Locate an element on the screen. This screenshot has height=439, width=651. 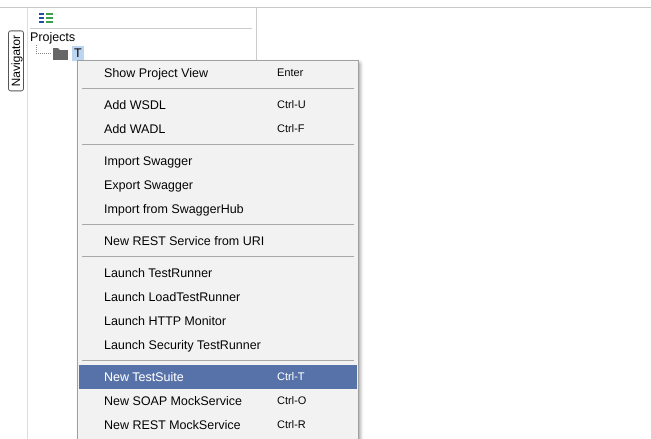
menu-item: Launch HTTP Monitor is located at coordinates (218, 321).